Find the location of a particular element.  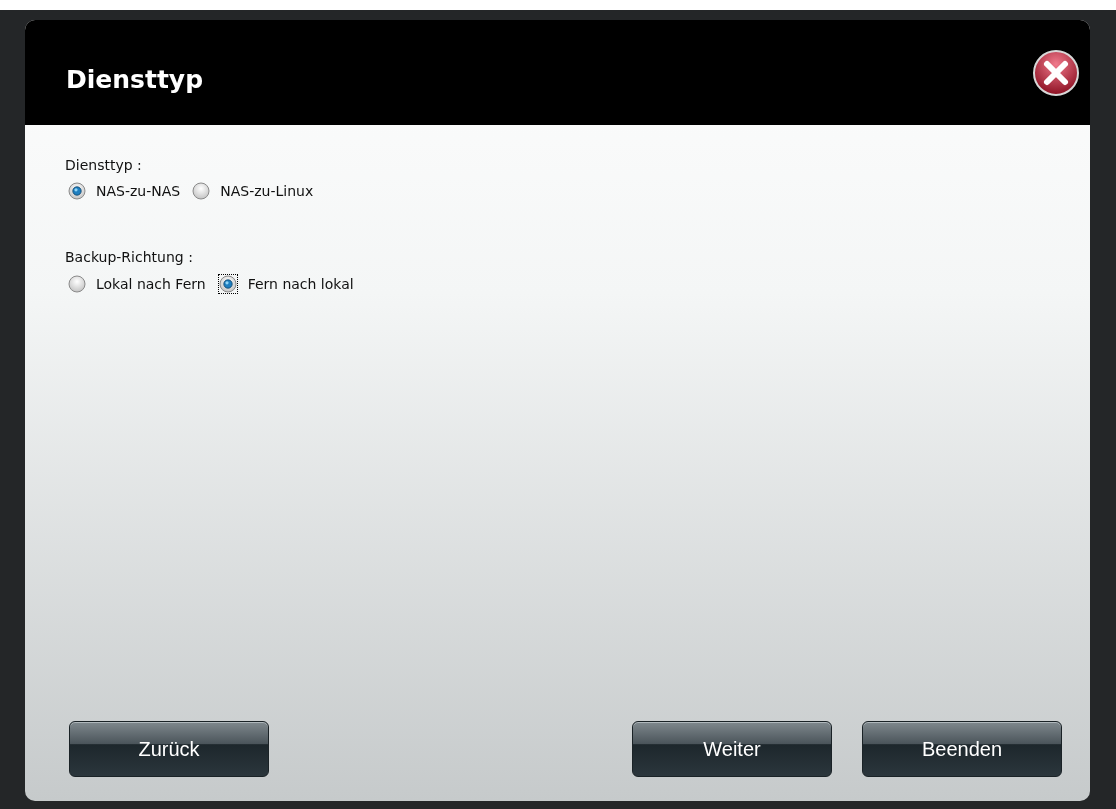

dialog-button: Beenden is located at coordinates (962, 749).